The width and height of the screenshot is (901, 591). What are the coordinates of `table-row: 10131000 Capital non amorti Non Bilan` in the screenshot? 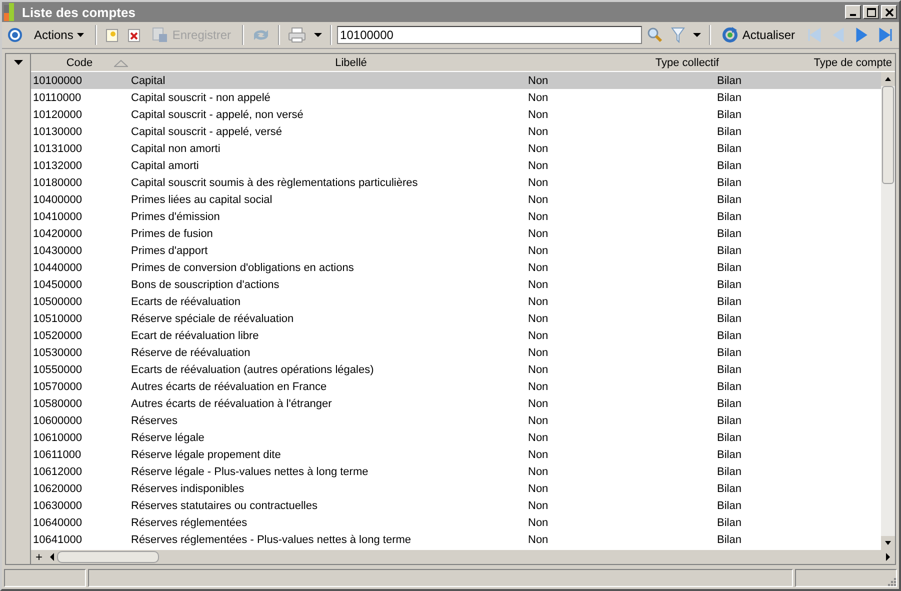 It's located at (456, 148).